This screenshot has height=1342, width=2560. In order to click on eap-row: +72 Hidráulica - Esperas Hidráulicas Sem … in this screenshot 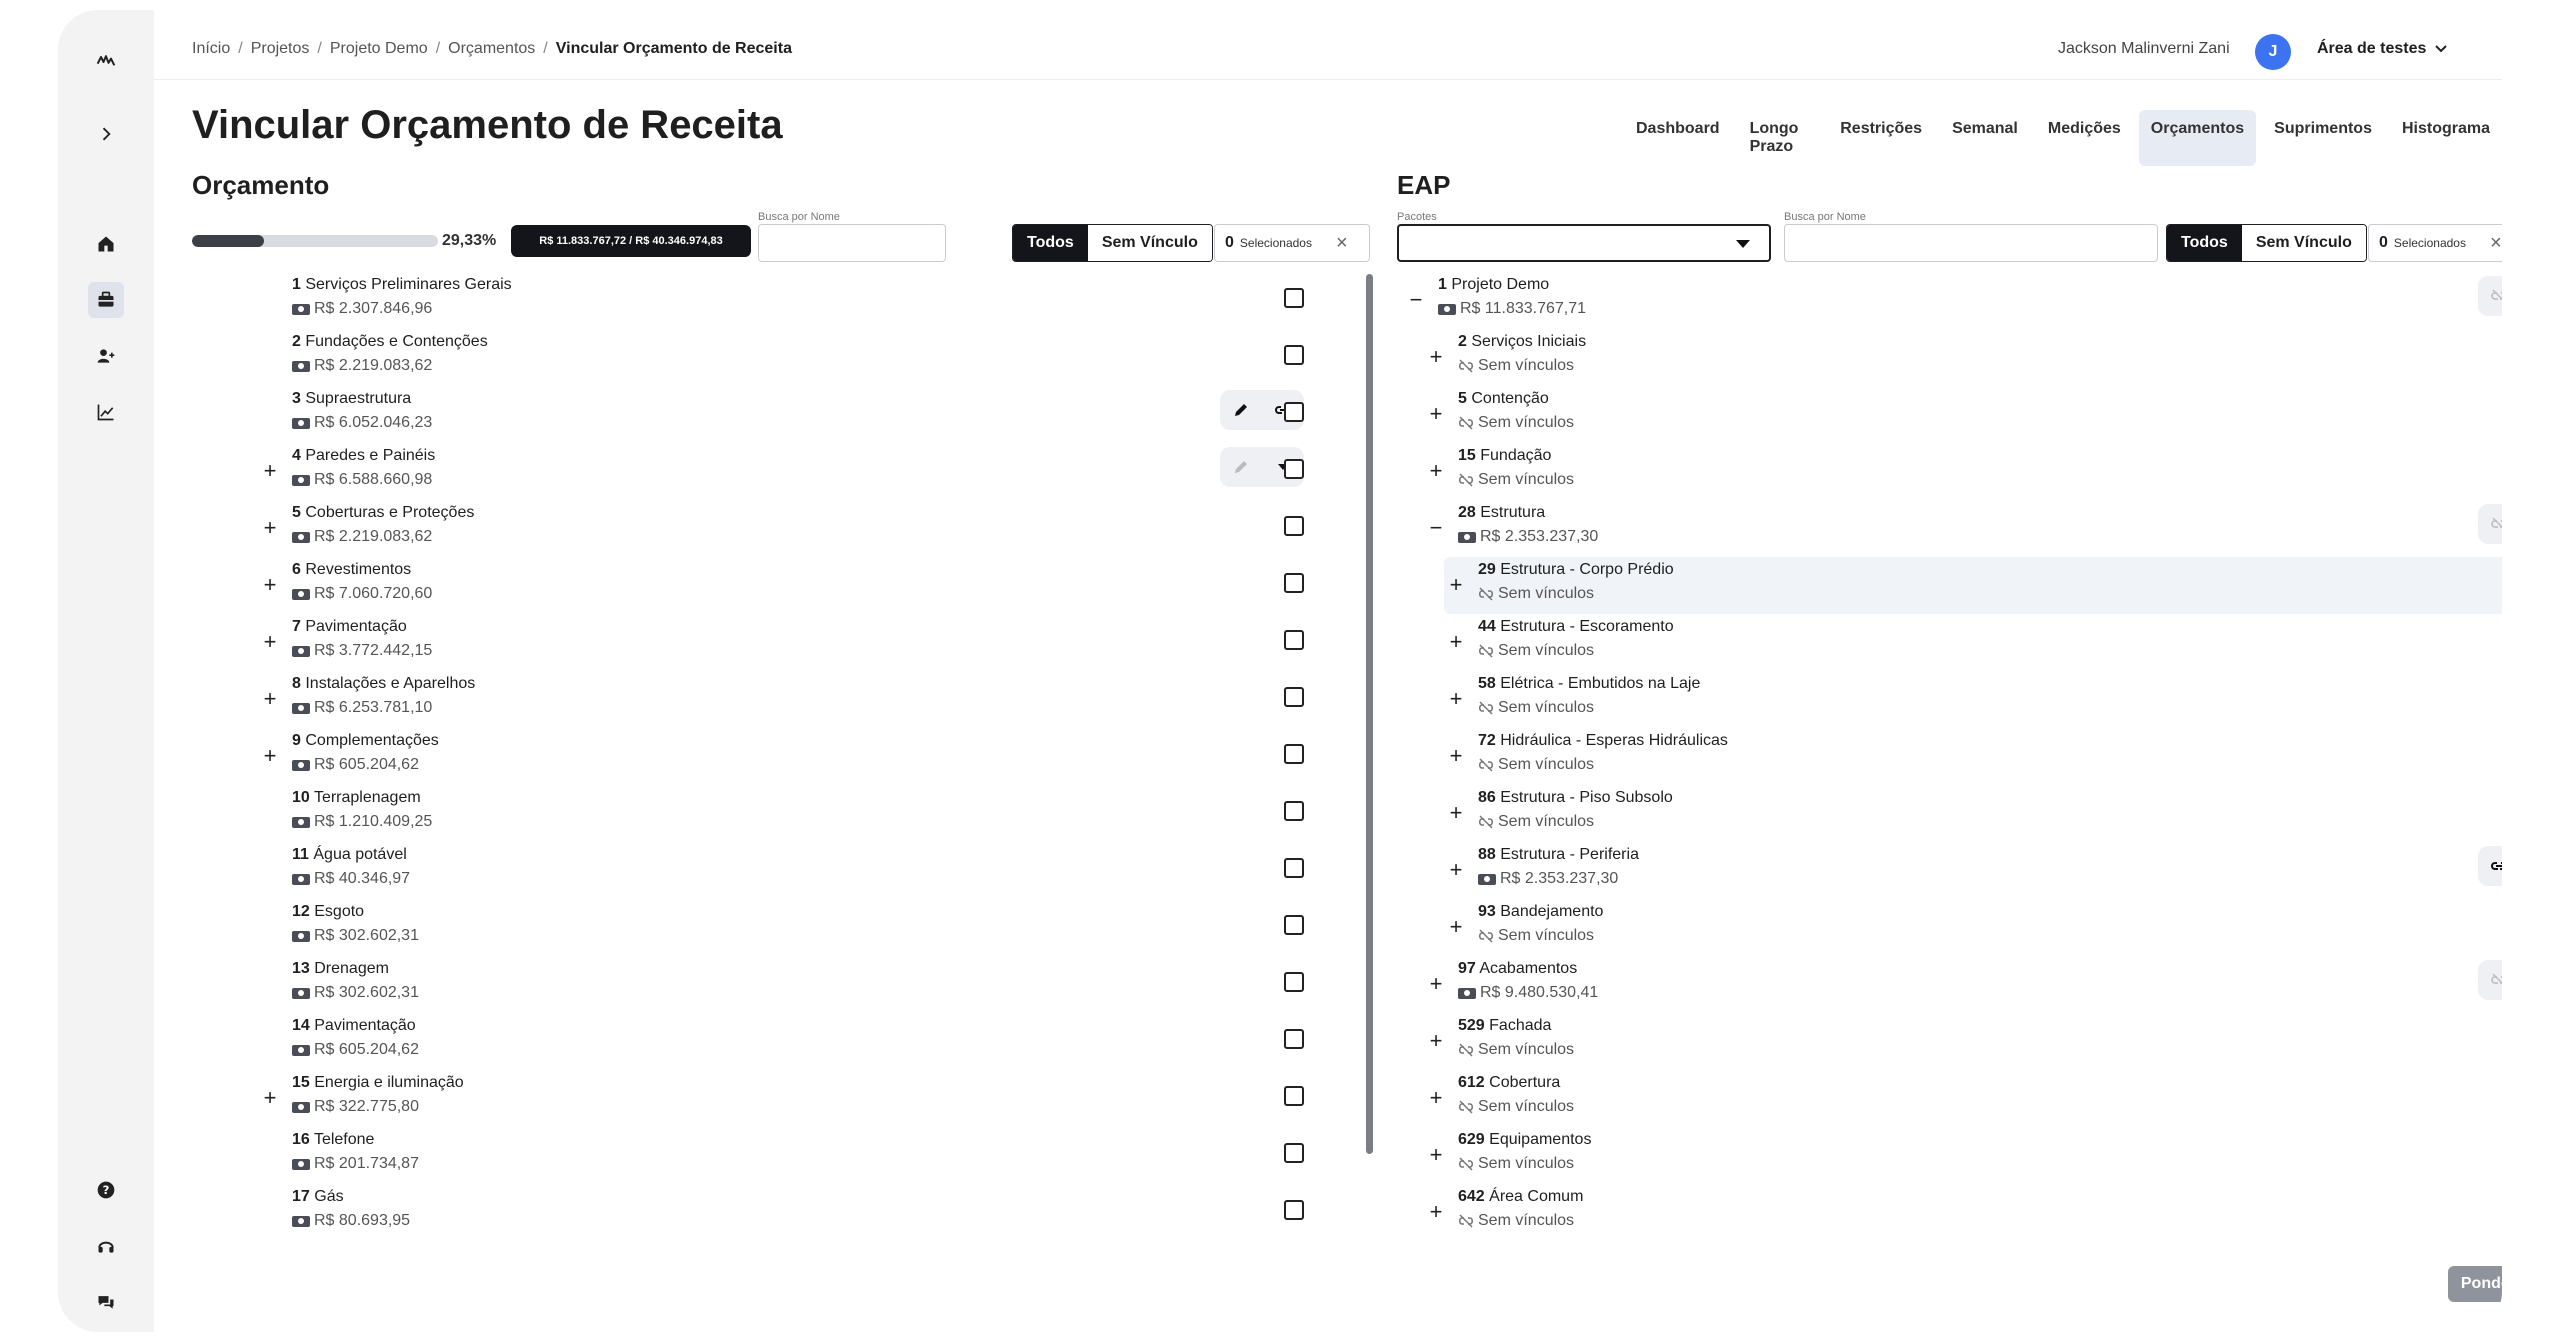, I will do `click(1948, 756)`.